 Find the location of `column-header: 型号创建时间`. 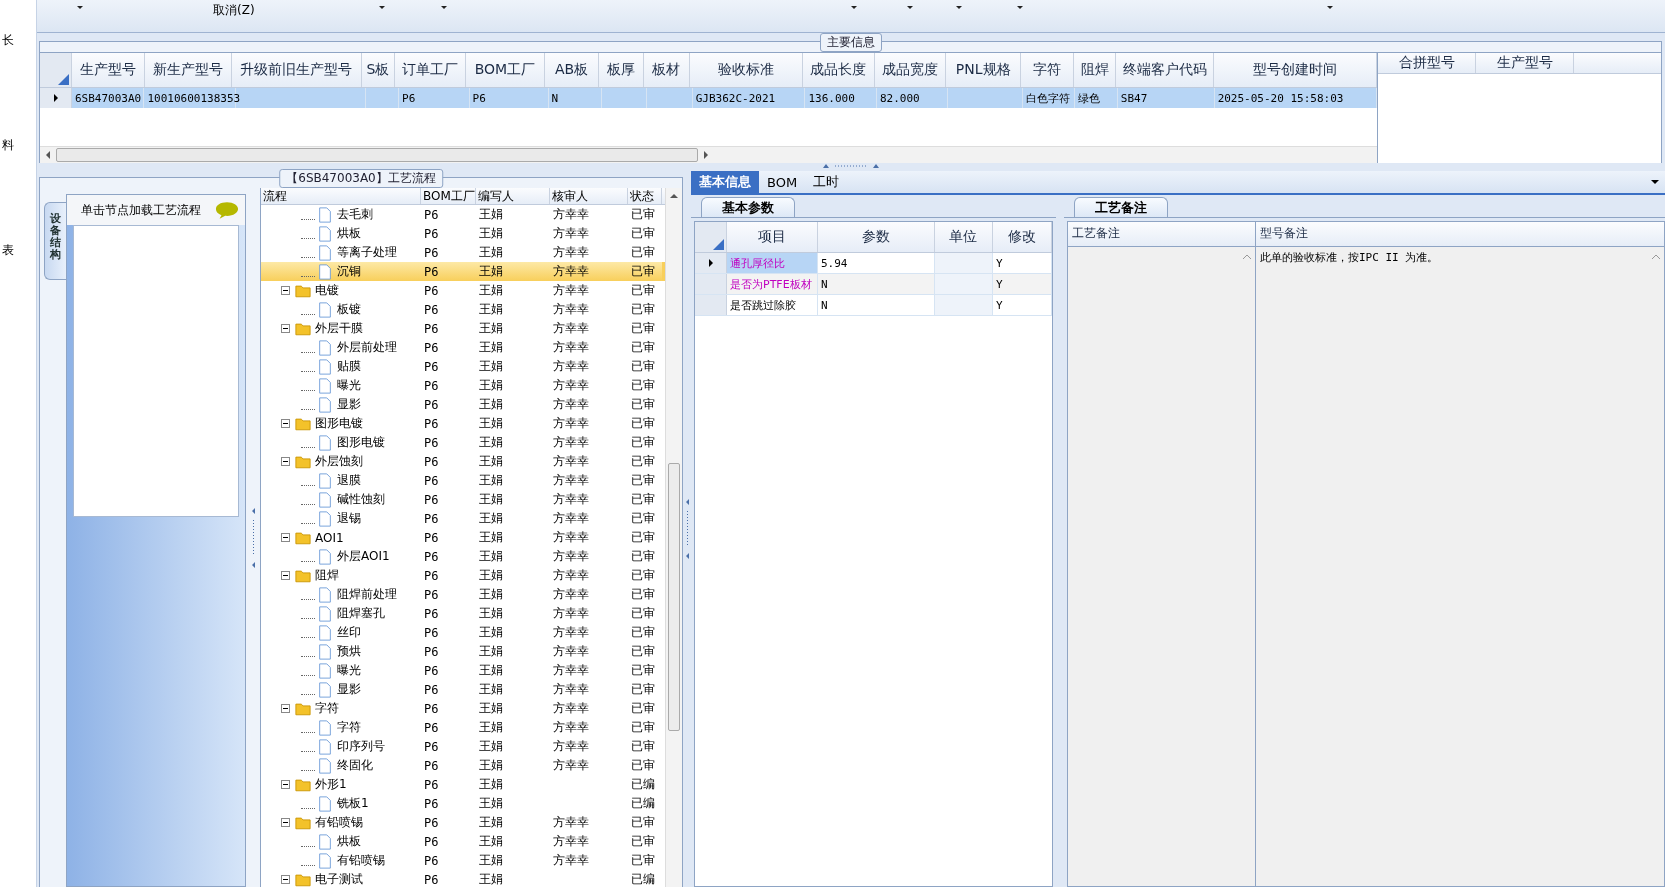

column-header: 型号创建时间 is located at coordinates (1295, 70).